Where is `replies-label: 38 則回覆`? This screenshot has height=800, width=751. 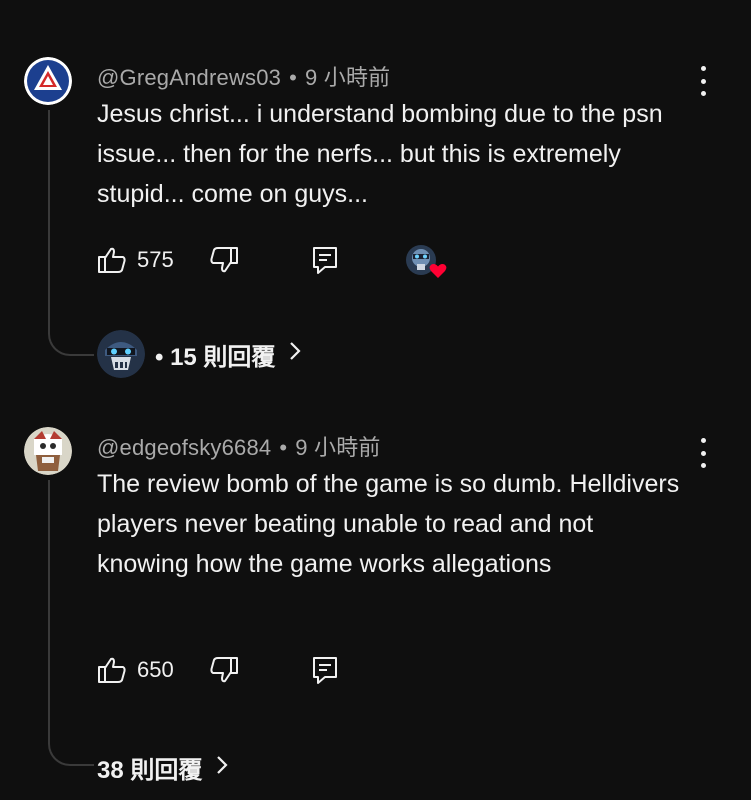
replies-label: 38 則回覆 is located at coordinates (150, 770).